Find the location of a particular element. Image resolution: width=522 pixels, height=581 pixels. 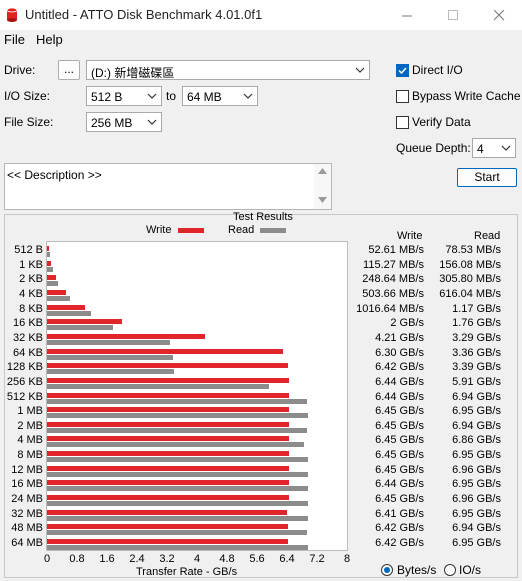

drive-select: (D:) 新增磁碟區 is located at coordinates (228, 70).